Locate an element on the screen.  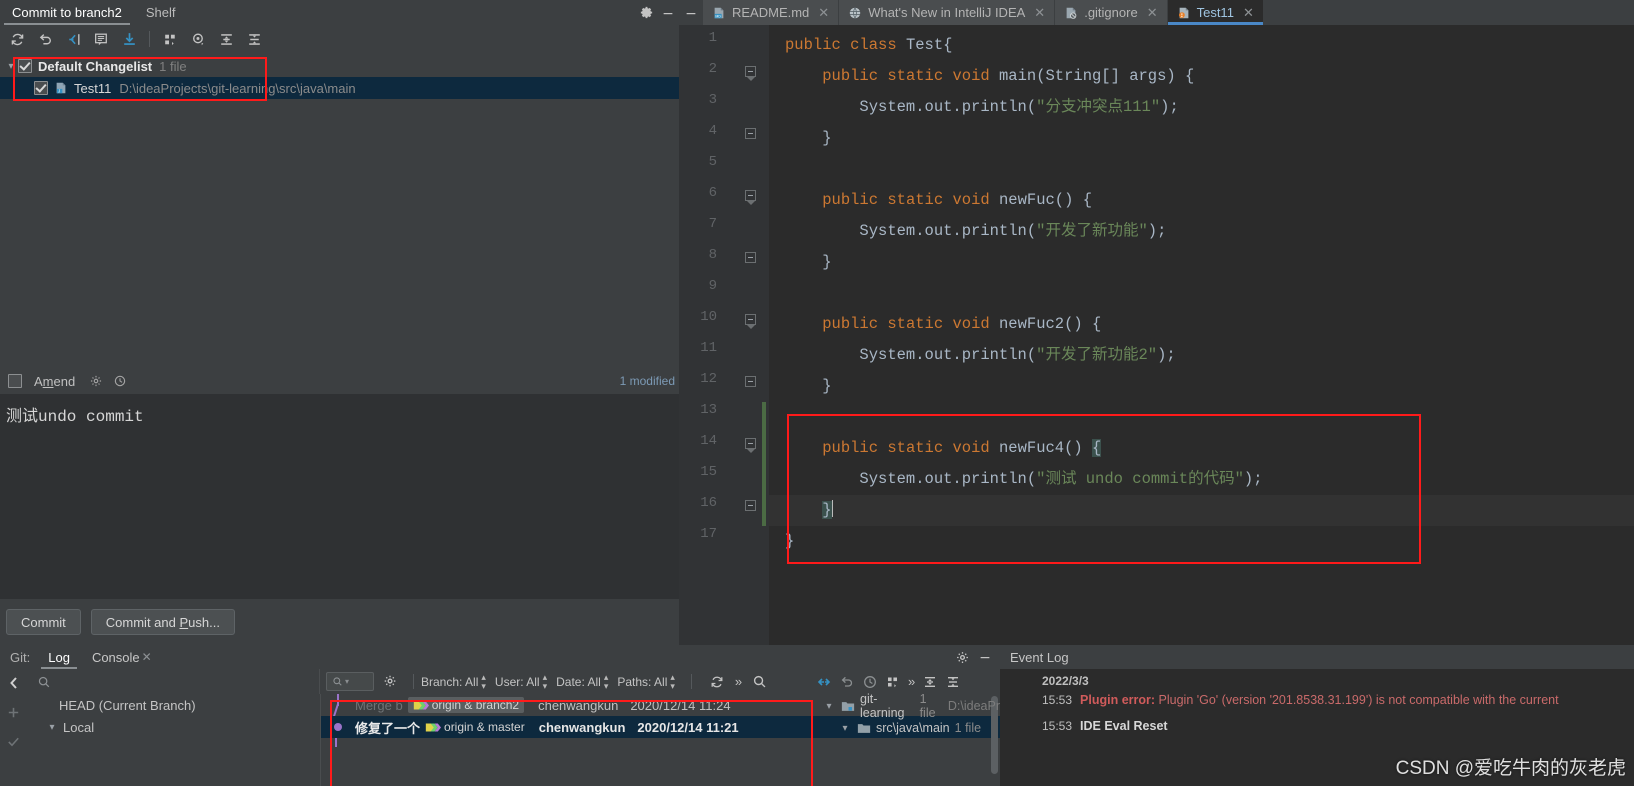
code-line: public static void main(String[] args) { is located at coordinates (1201, 76).